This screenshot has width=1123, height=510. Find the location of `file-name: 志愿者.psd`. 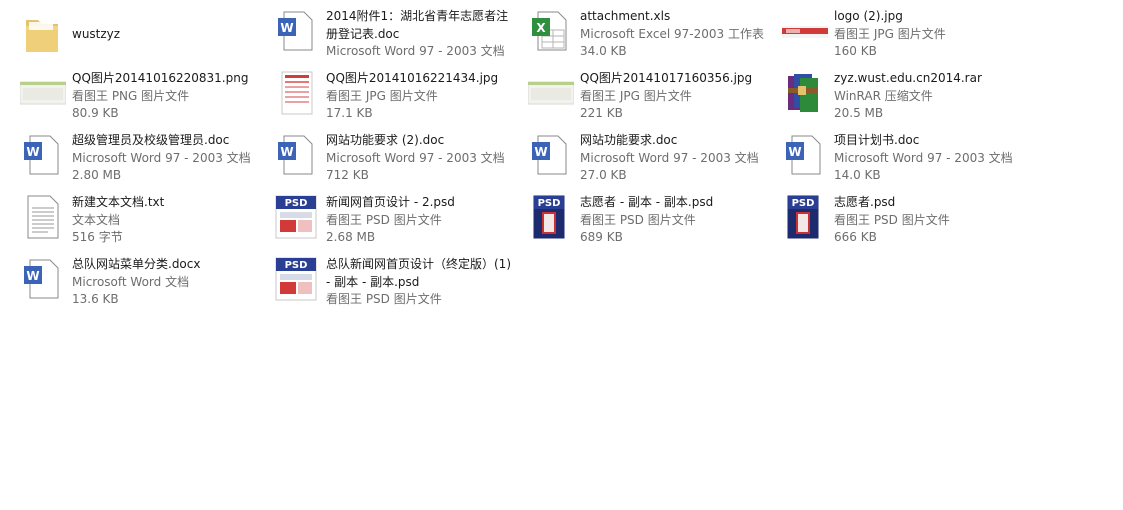

file-name: 志愿者.psd is located at coordinates (865, 202).